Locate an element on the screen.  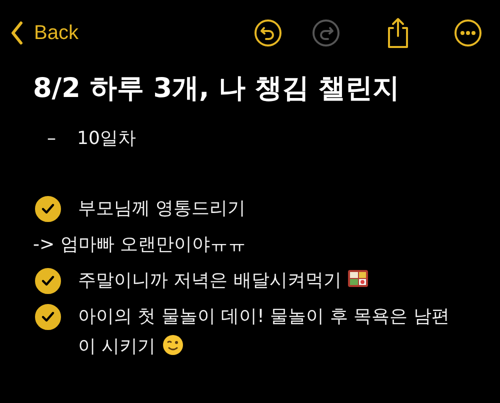
smiley-icon is located at coordinates (173, 345).